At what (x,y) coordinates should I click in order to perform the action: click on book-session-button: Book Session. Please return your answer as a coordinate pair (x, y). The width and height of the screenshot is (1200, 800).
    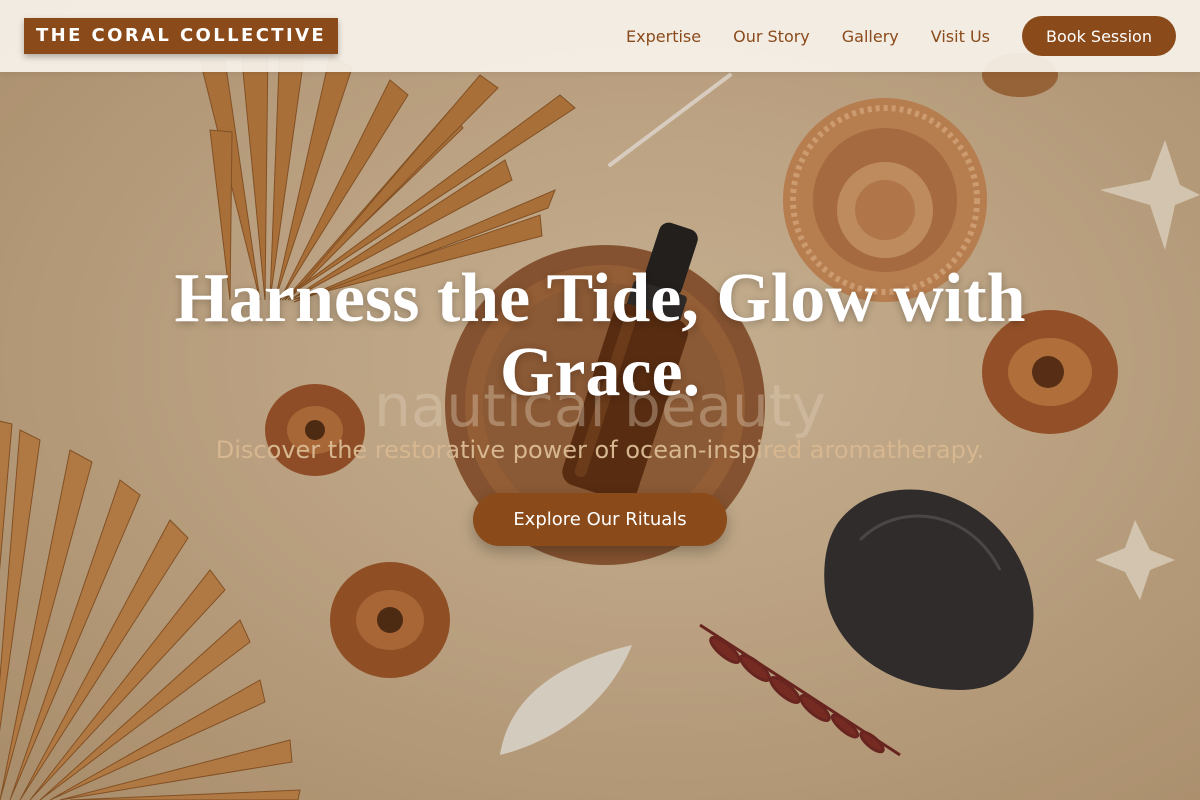
    Looking at the image, I should click on (1099, 36).